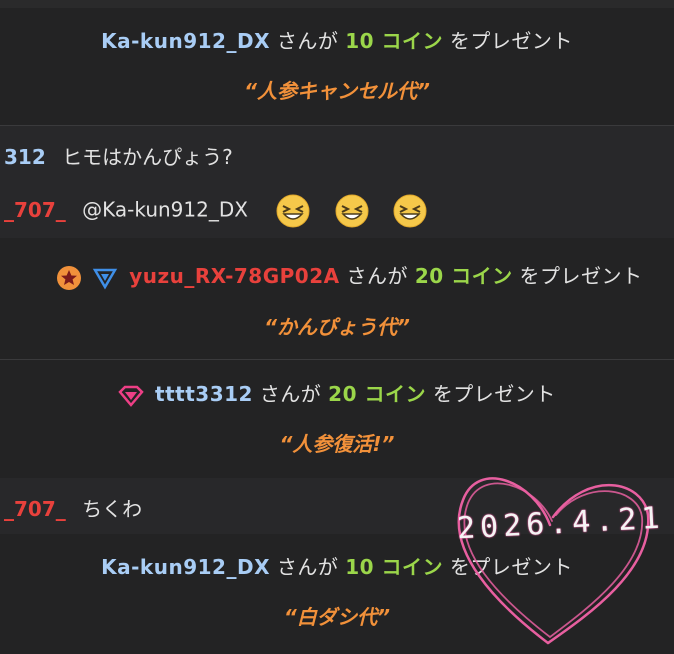 The width and height of the screenshot is (674, 654). What do you see at coordinates (68, 277) in the screenshot?
I see `star-badge-icon` at bounding box center [68, 277].